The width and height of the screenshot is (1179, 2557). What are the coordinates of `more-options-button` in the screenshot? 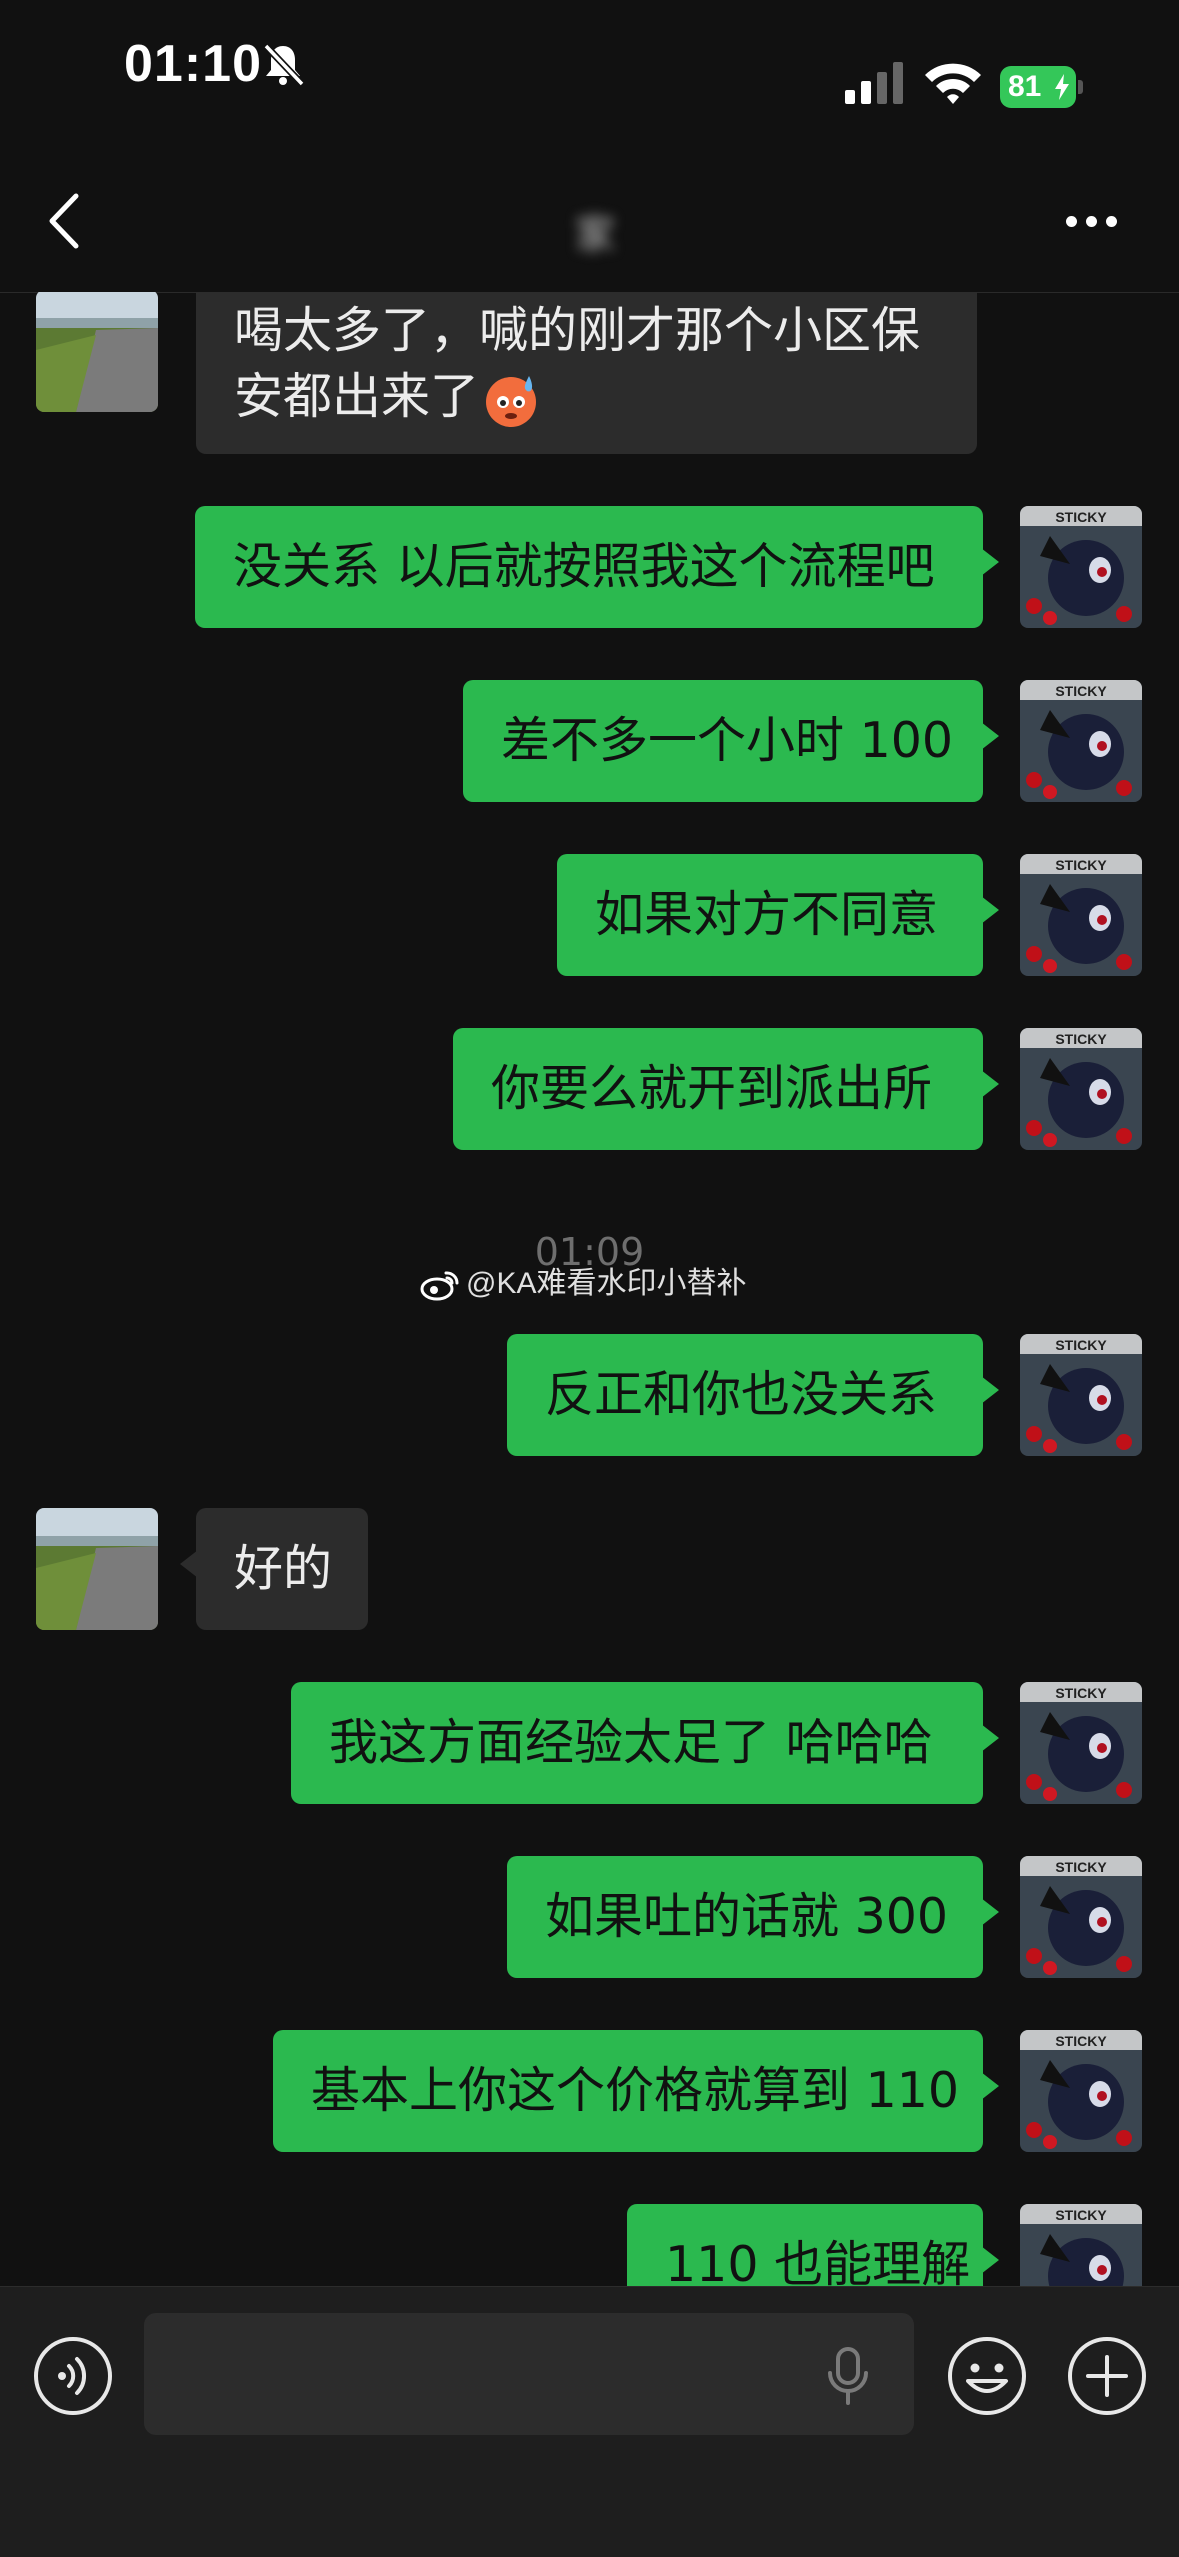 It's located at (1092, 221).